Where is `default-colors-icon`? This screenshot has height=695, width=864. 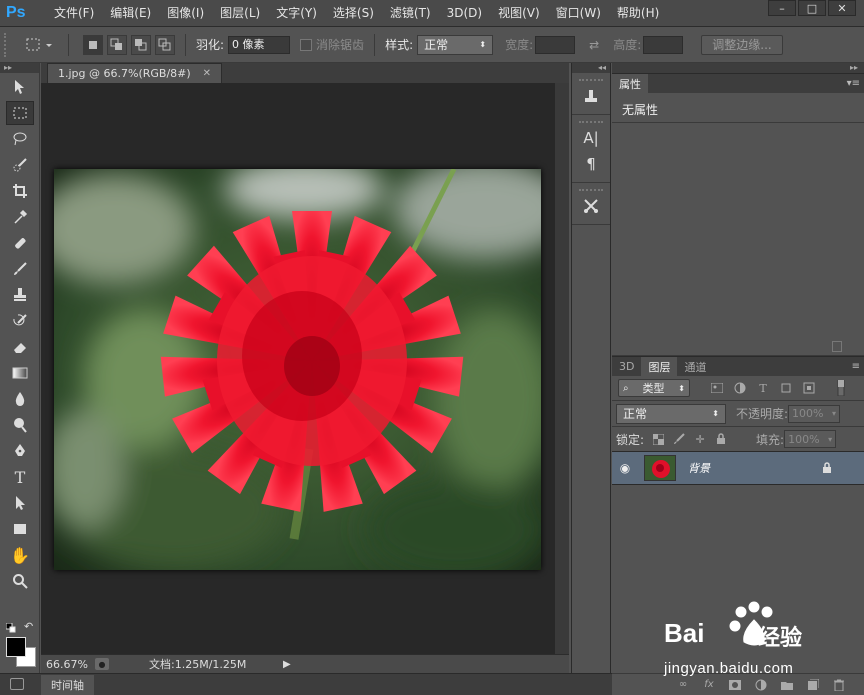 default-colors-icon is located at coordinates (10, 627).